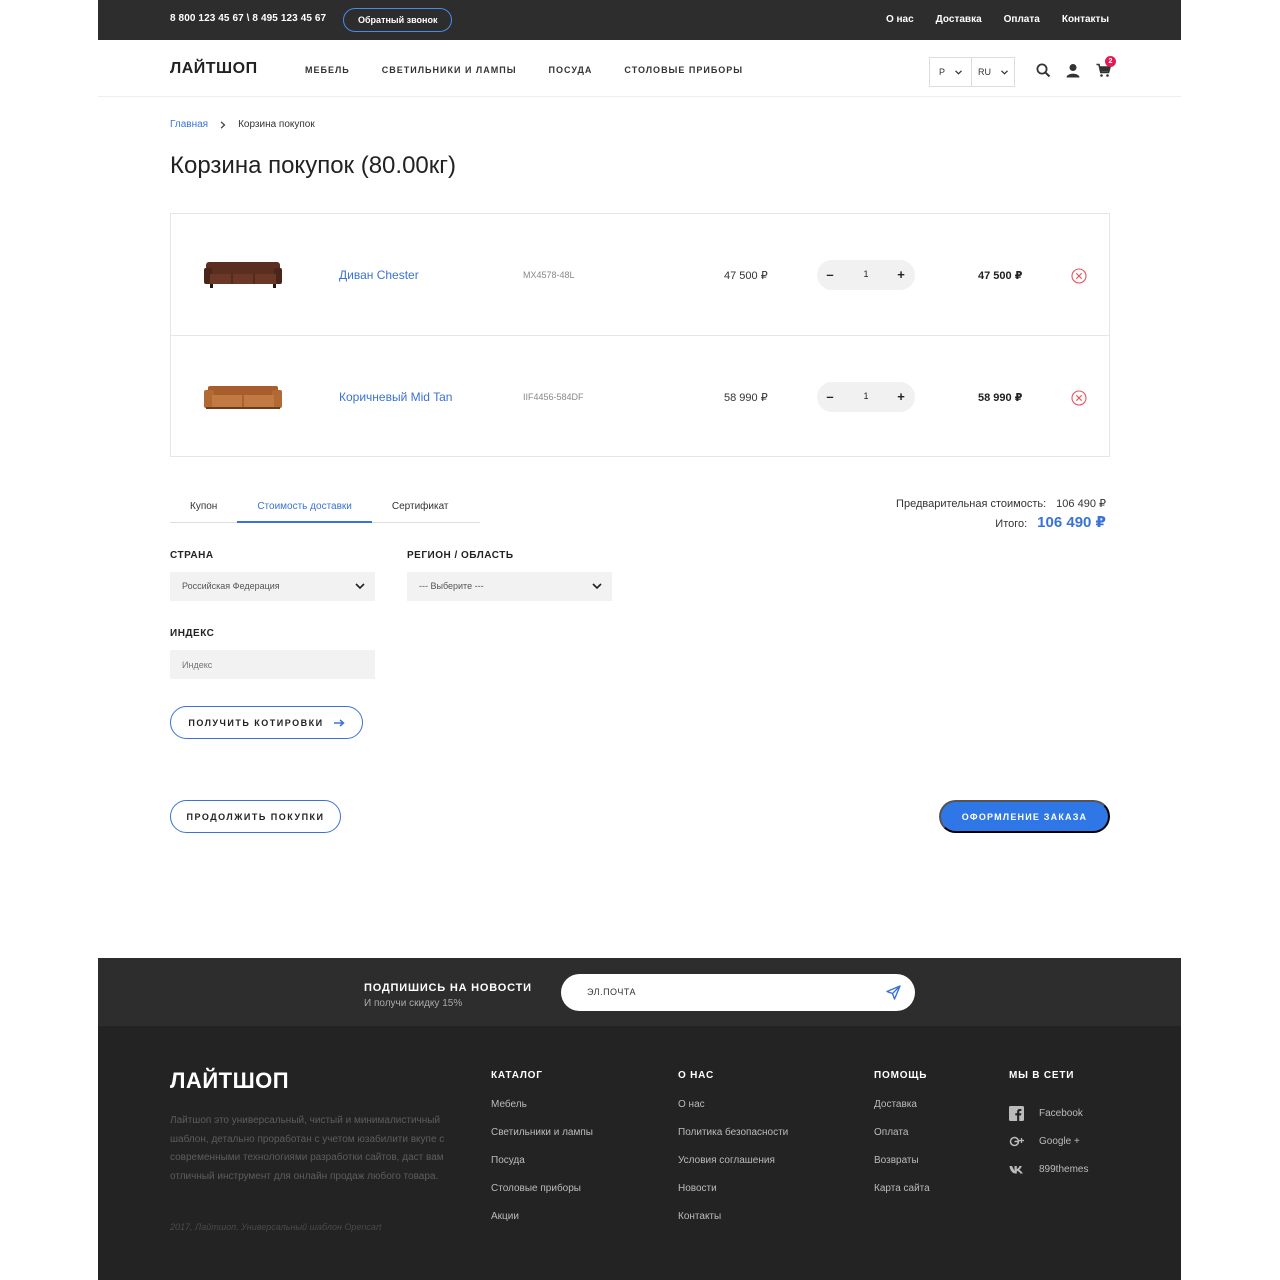 The image size is (1280, 1280). I want to click on cart-icon: 2, so click(1106, 67).